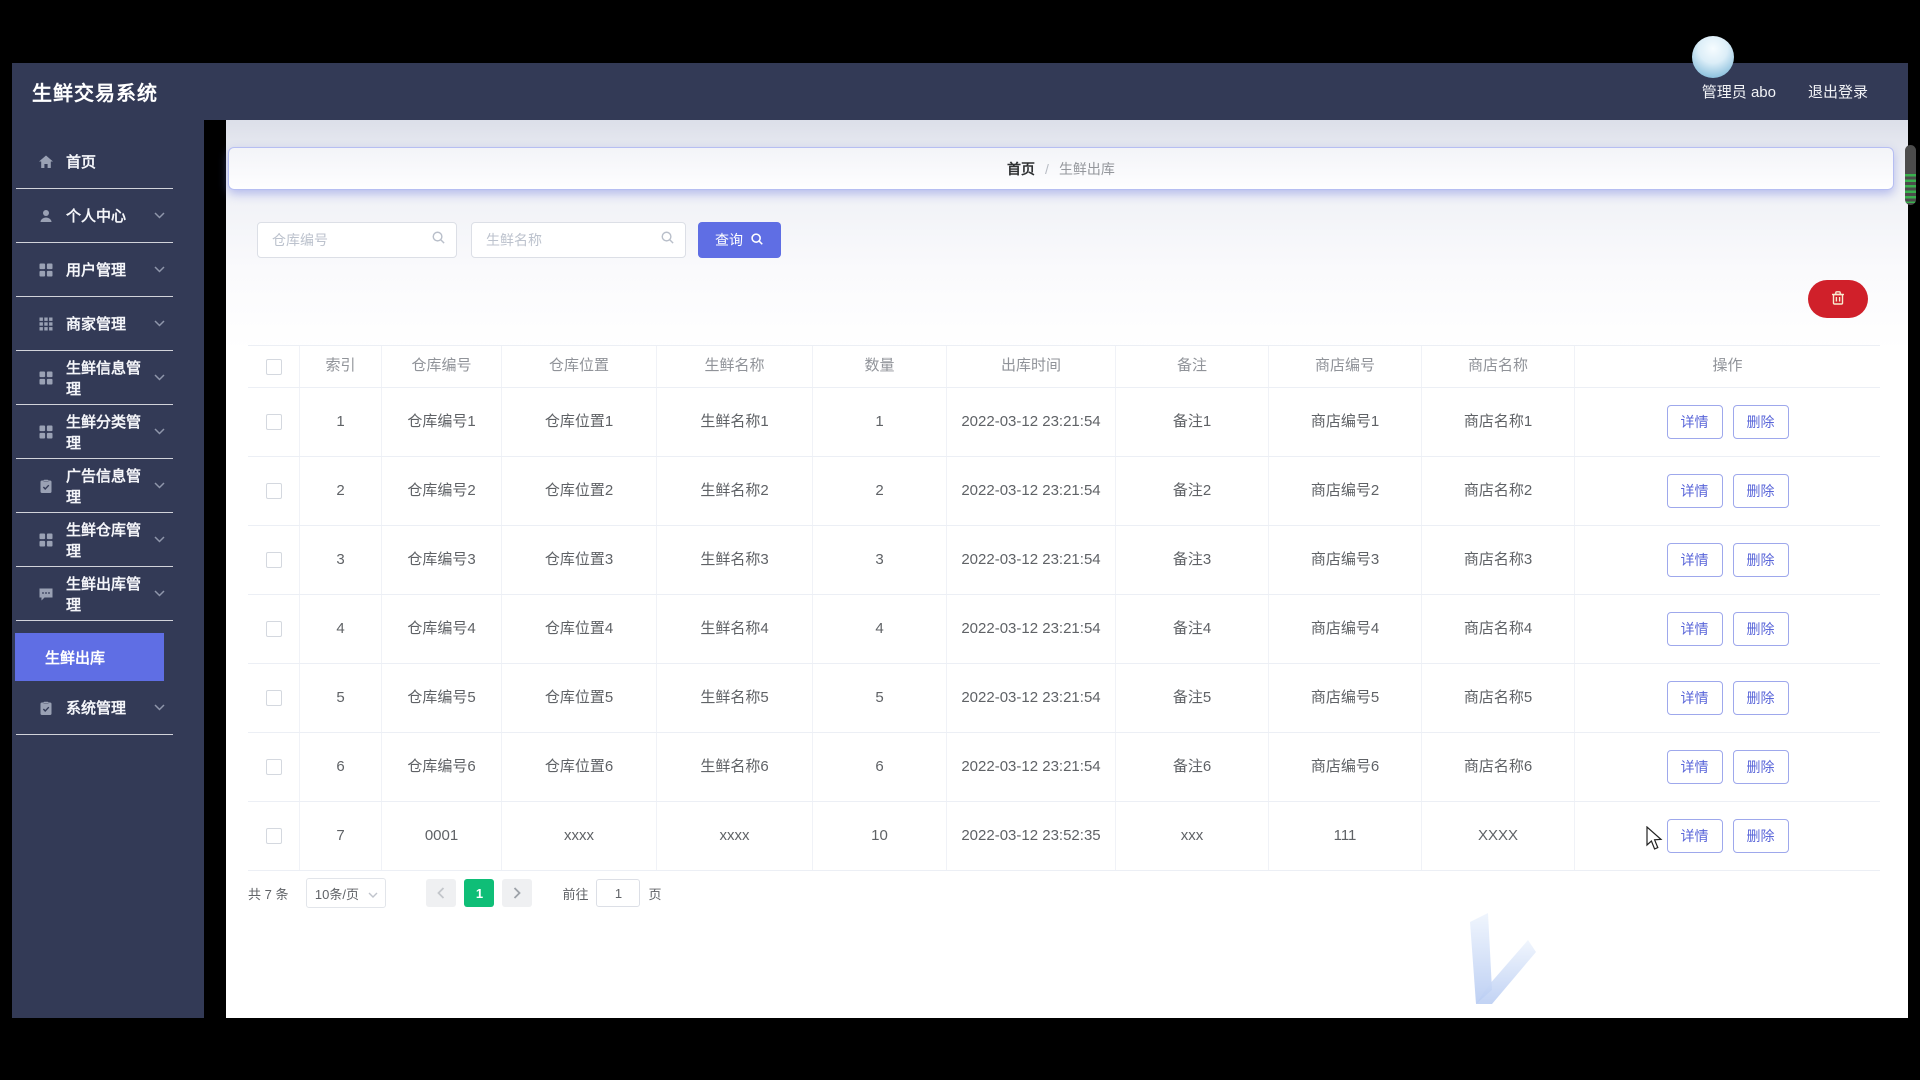  What do you see at coordinates (618, 893) in the screenshot?
I see `goto-page-input` at bounding box center [618, 893].